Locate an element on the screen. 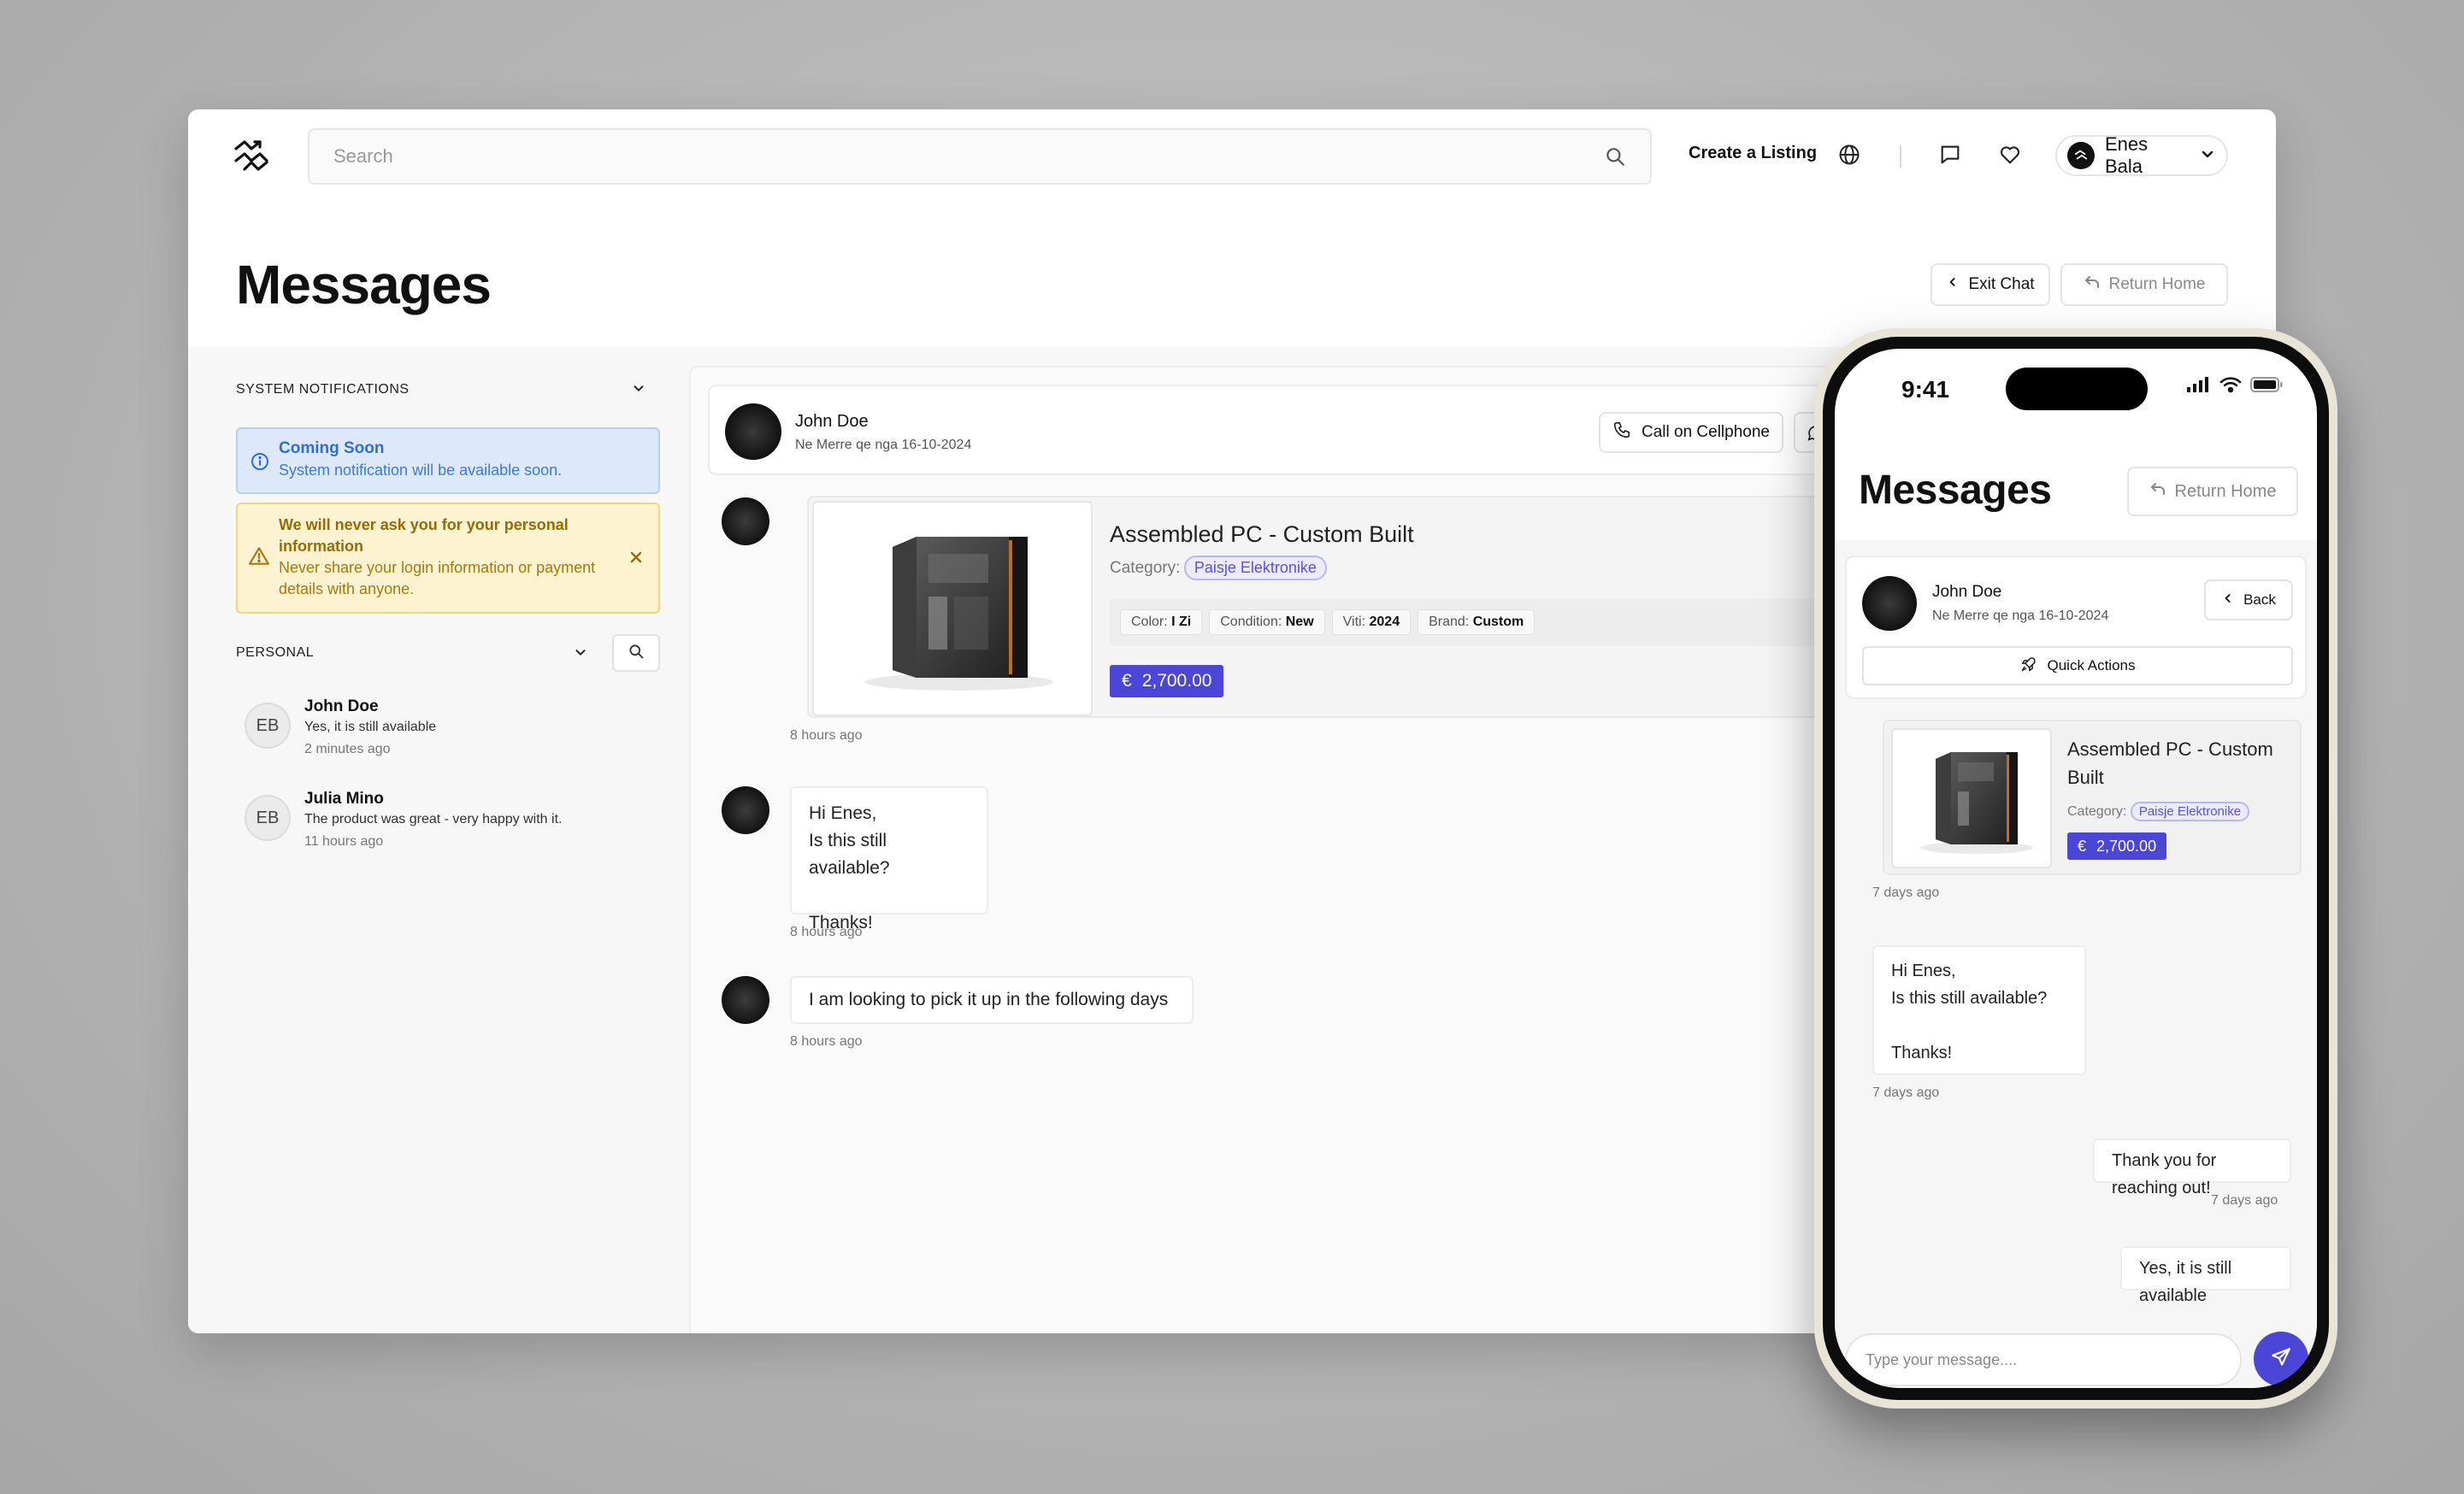  back-label: Back is located at coordinates (2259, 599).